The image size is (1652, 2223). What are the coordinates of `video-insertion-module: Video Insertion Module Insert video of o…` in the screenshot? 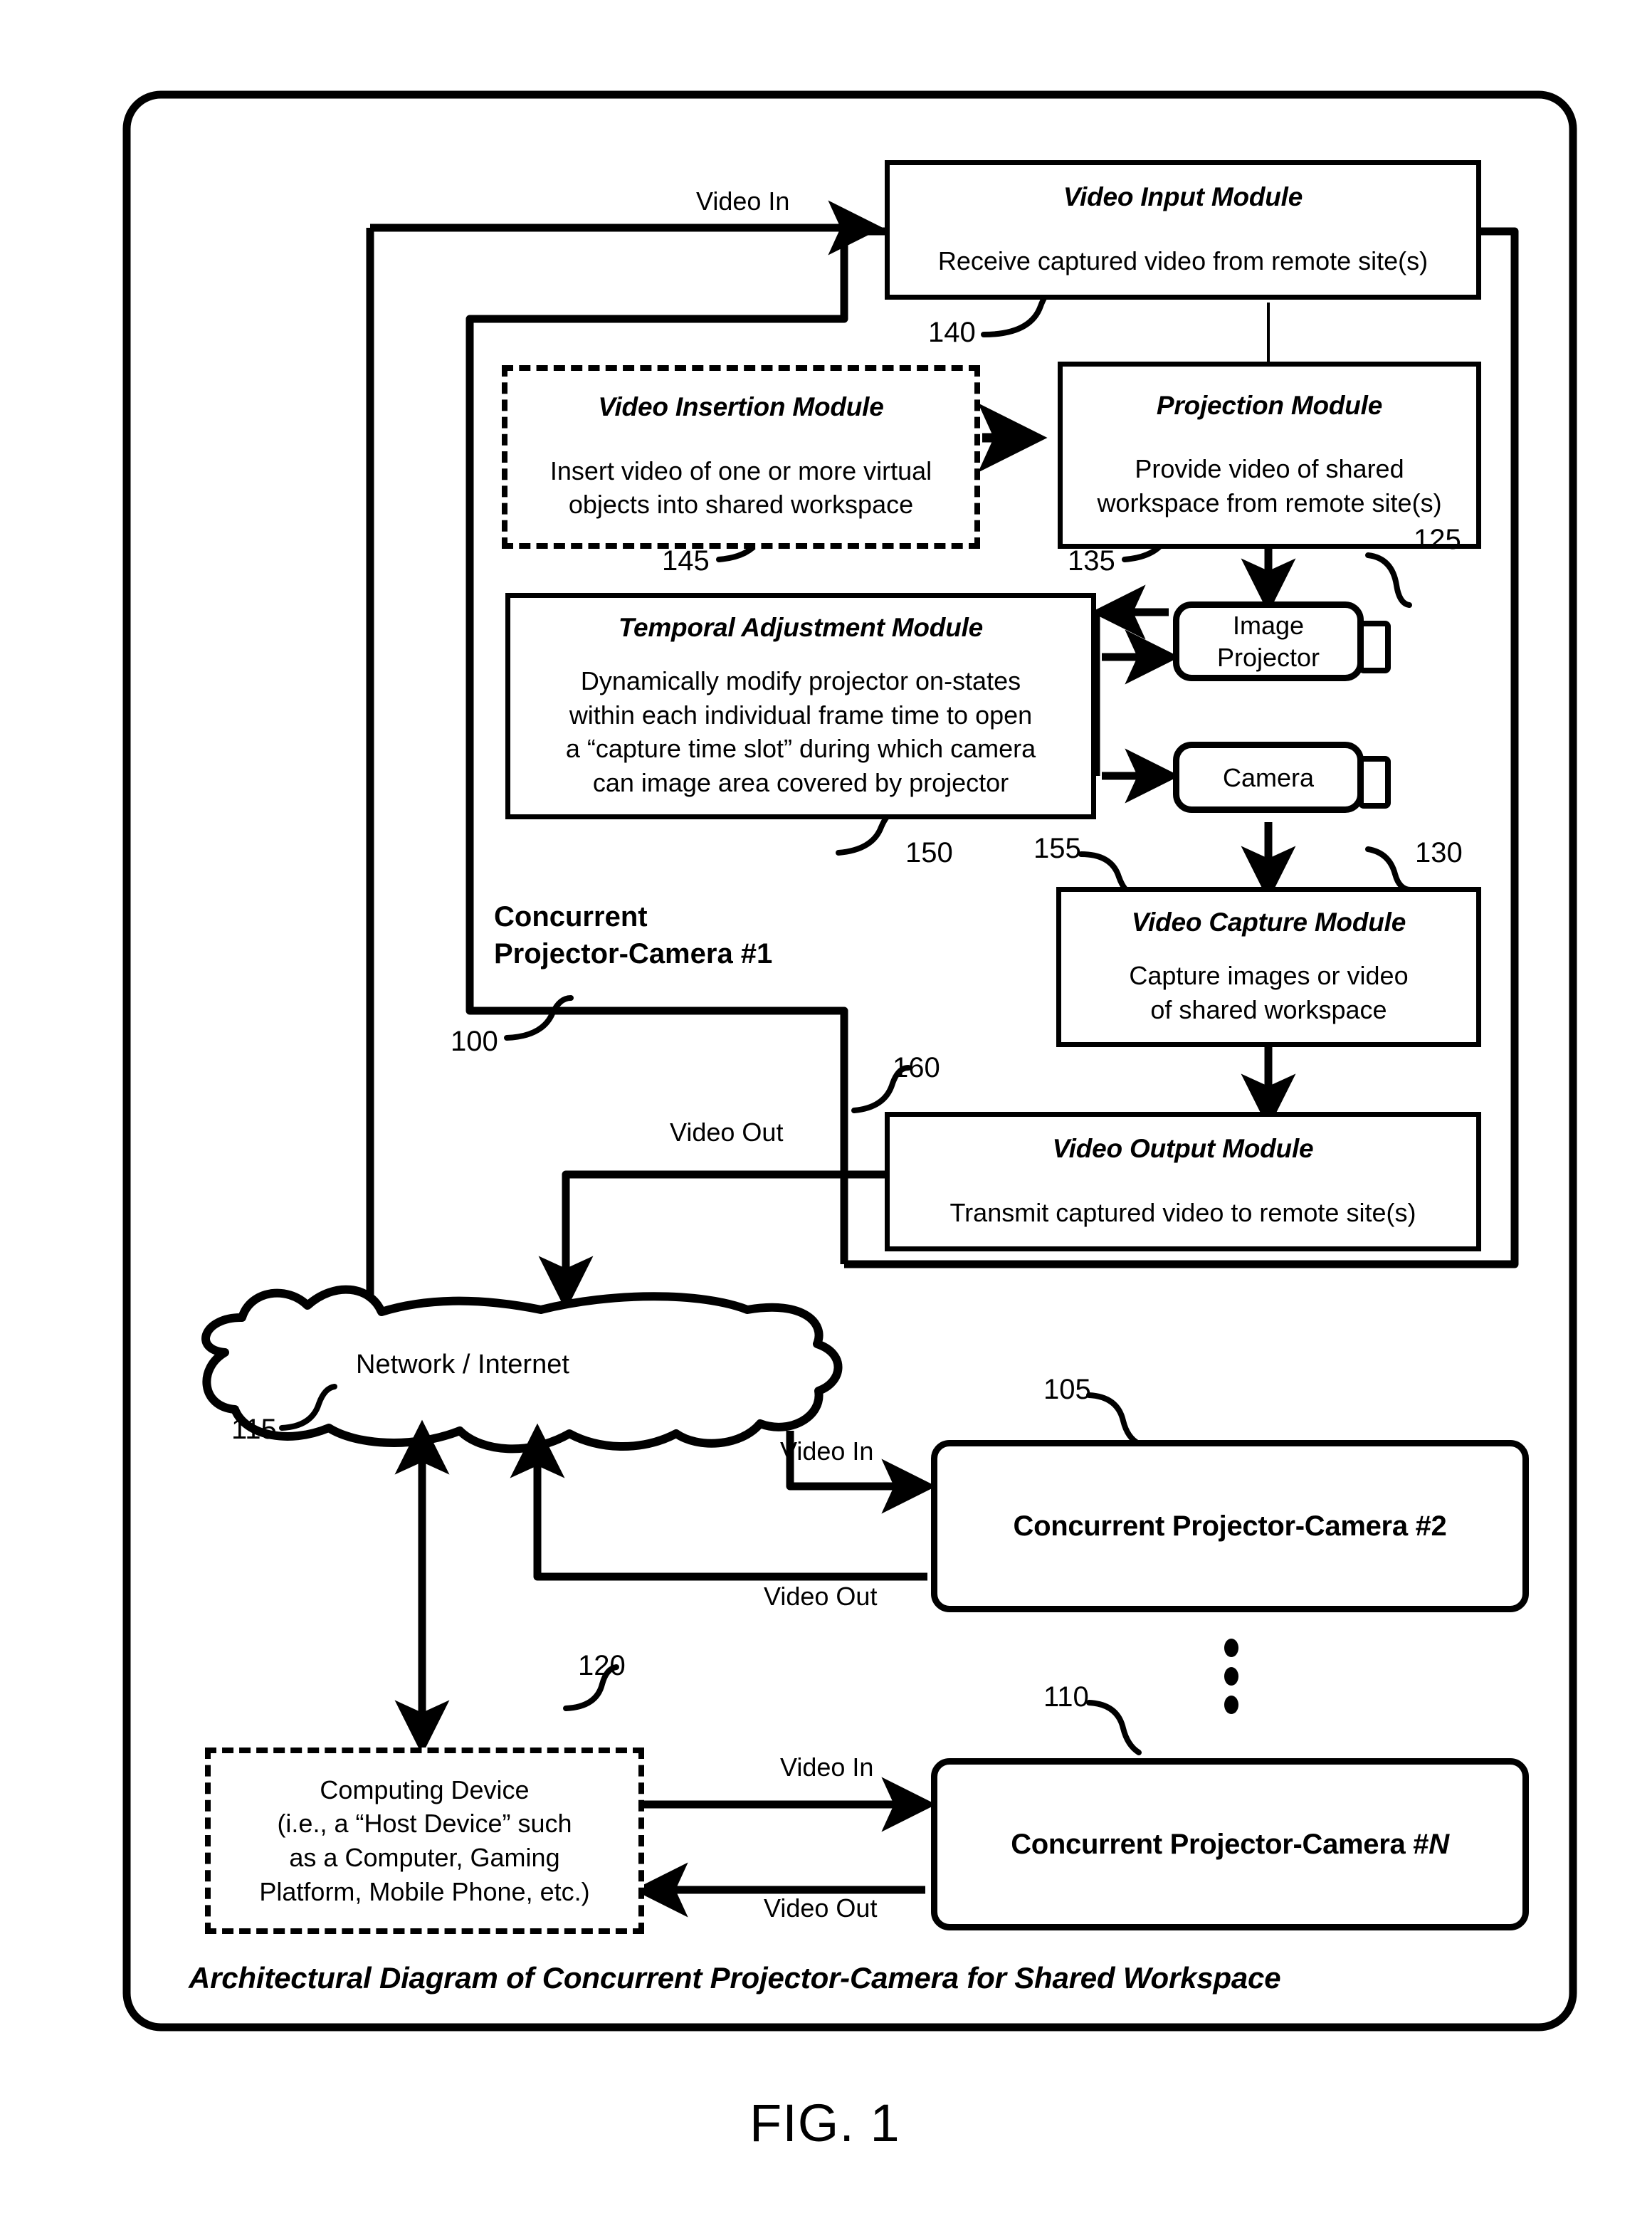 It's located at (741, 457).